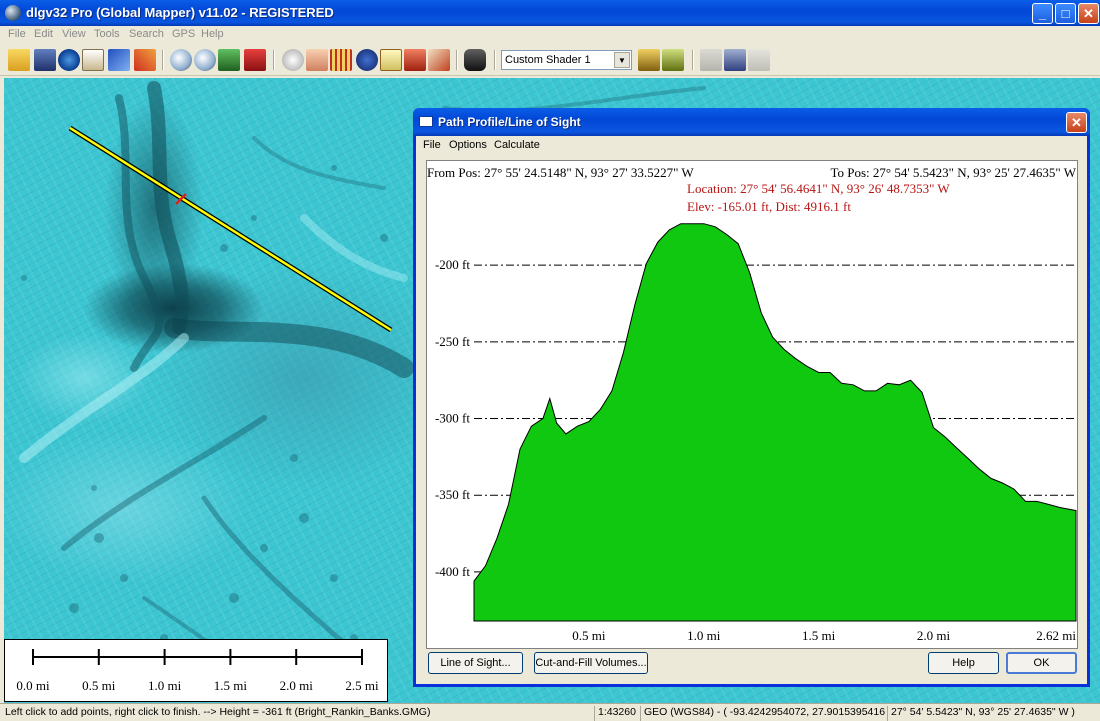  I want to click on measure-icon, so click(341, 60).